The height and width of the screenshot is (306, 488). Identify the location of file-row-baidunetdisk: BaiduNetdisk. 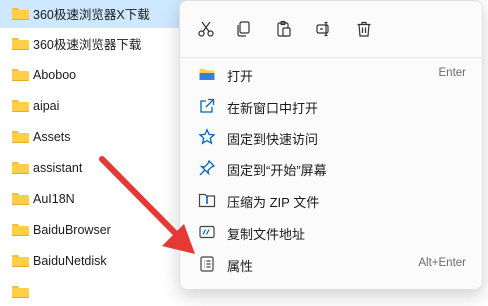
(100, 260).